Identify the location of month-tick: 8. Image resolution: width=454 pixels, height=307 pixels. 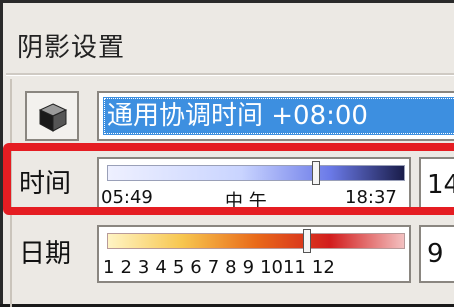
(231, 267).